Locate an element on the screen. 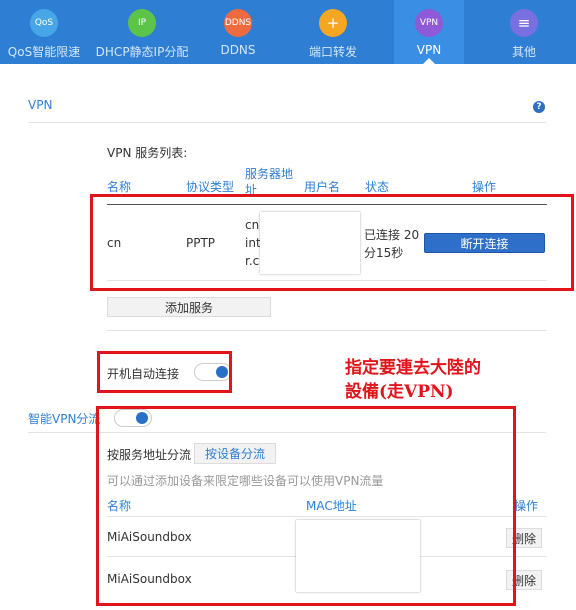  nav-item-other: ≡ 其他 is located at coordinates (524, 32).